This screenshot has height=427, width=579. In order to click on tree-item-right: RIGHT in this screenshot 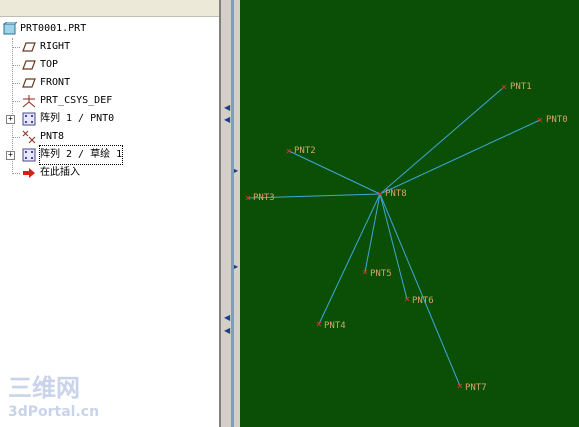, I will do `click(100, 47)`.